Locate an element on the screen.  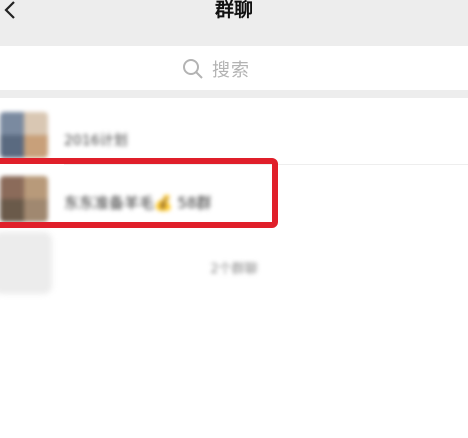
group-name: 2016计划 is located at coordinates (96, 141).